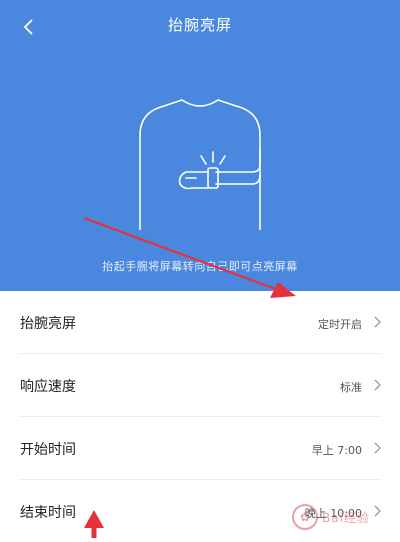 The image size is (400, 542). What do you see at coordinates (200, 164) in the screenshot?
I see `wrist-raise-illustration-icon` at bounding box center [200, 164].